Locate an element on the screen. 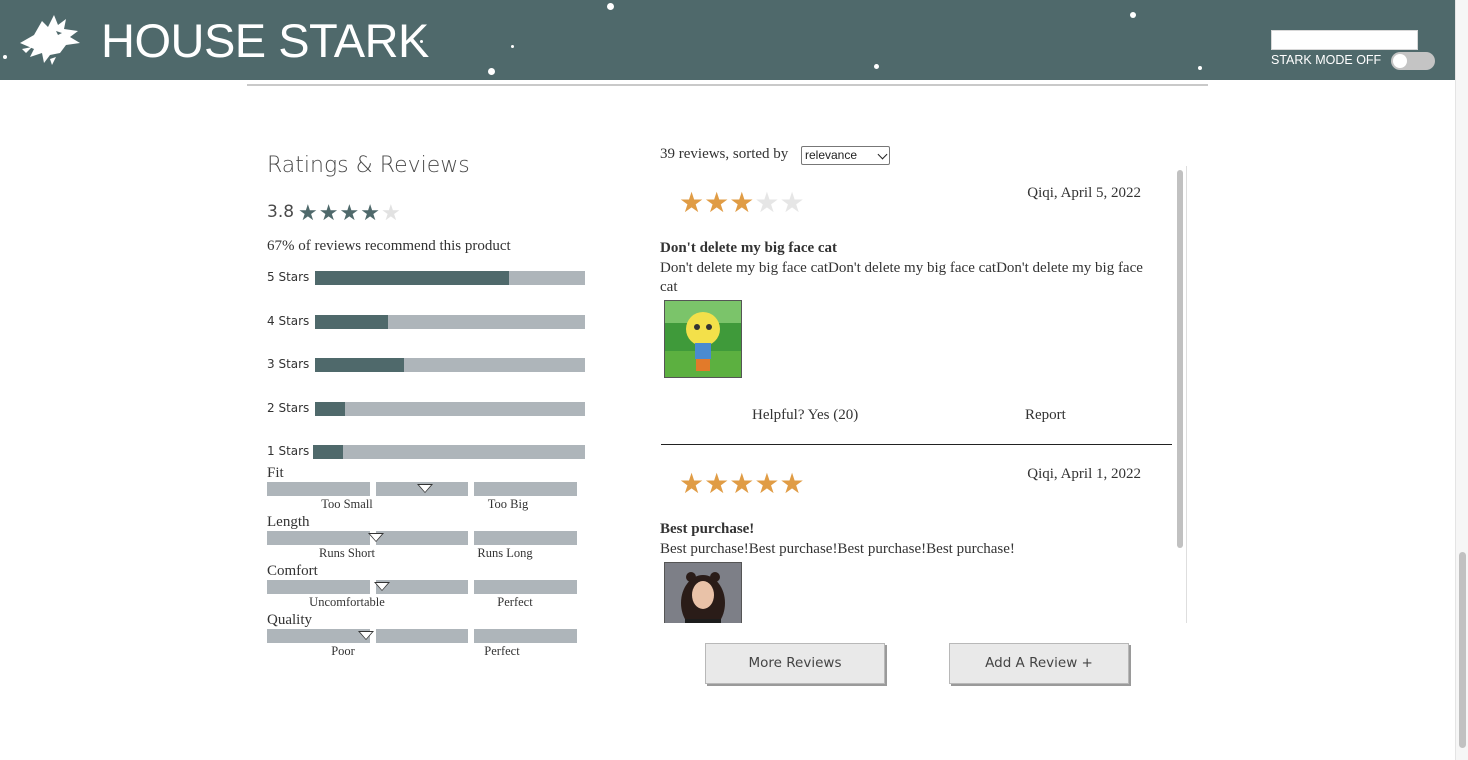  section-divider is located at coordinates (727, 85).